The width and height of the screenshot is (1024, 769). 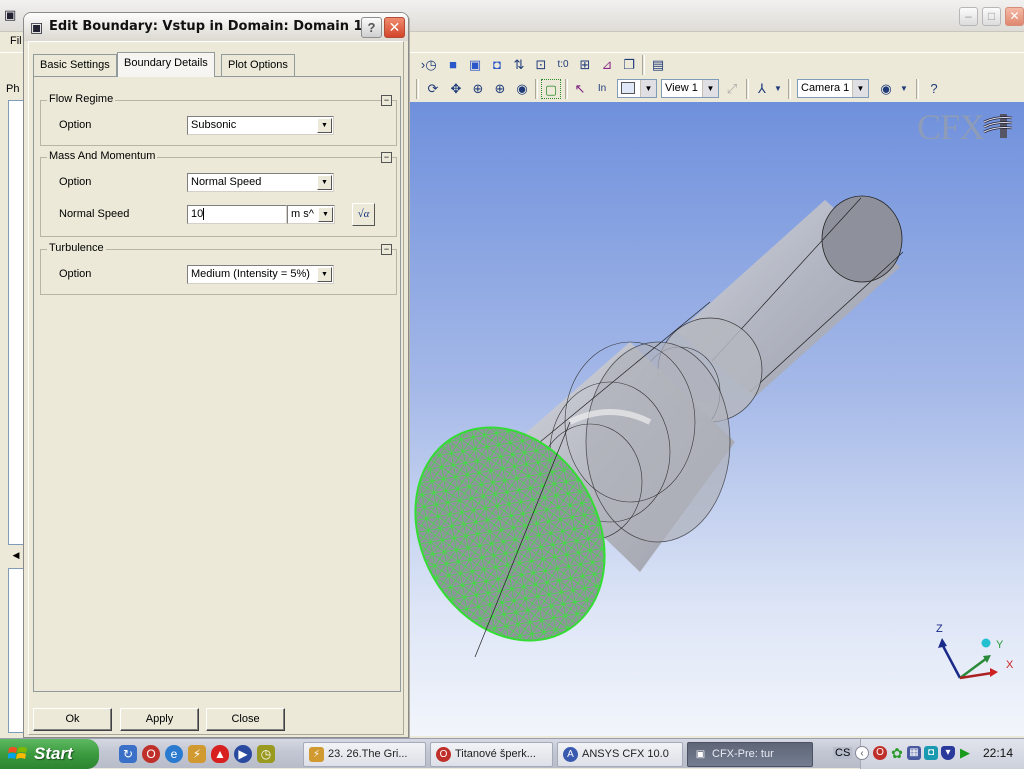 I want to click on zoom-fit-icon: ◉, so click(x=522, y=89).